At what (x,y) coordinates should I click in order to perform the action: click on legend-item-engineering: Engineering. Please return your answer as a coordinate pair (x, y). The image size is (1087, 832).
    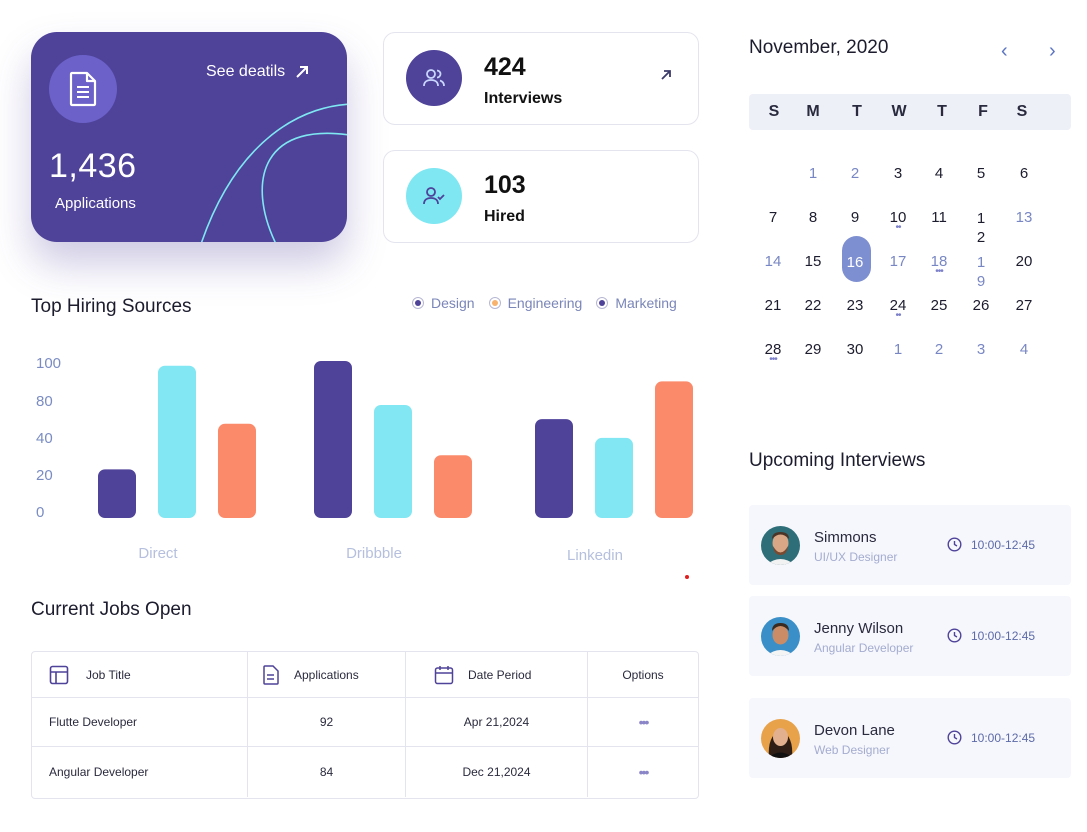
    Looking at the image, I should click on (535, 303).